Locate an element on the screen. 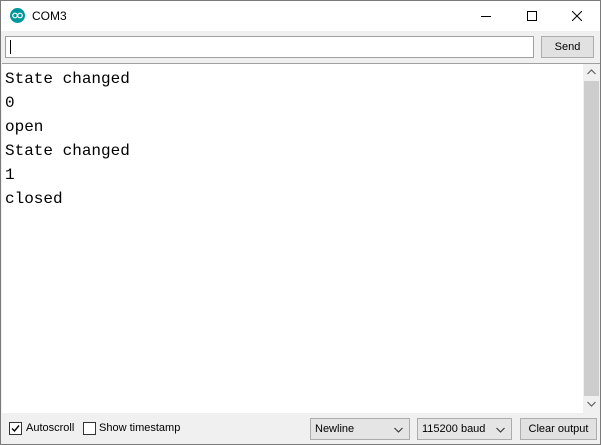  serial-input is located at coordinates (269, 47).